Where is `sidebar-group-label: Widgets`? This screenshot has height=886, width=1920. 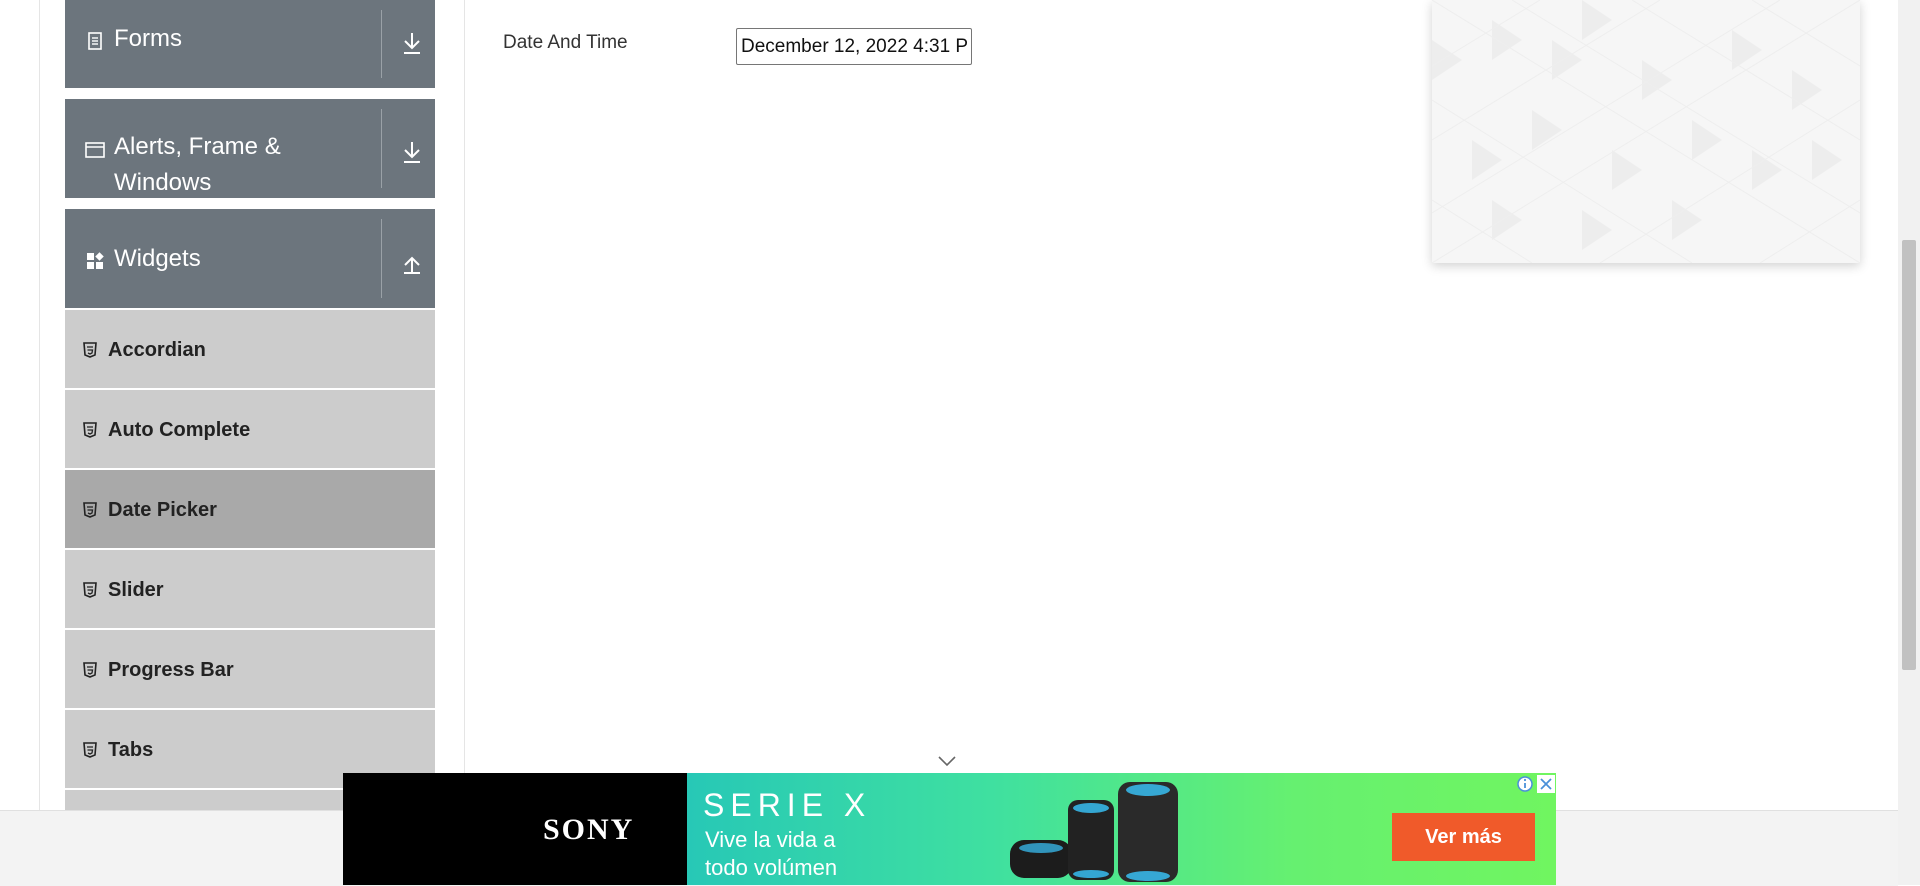 sidebar-group-label: Widgets is located at coordinates (157, 258).